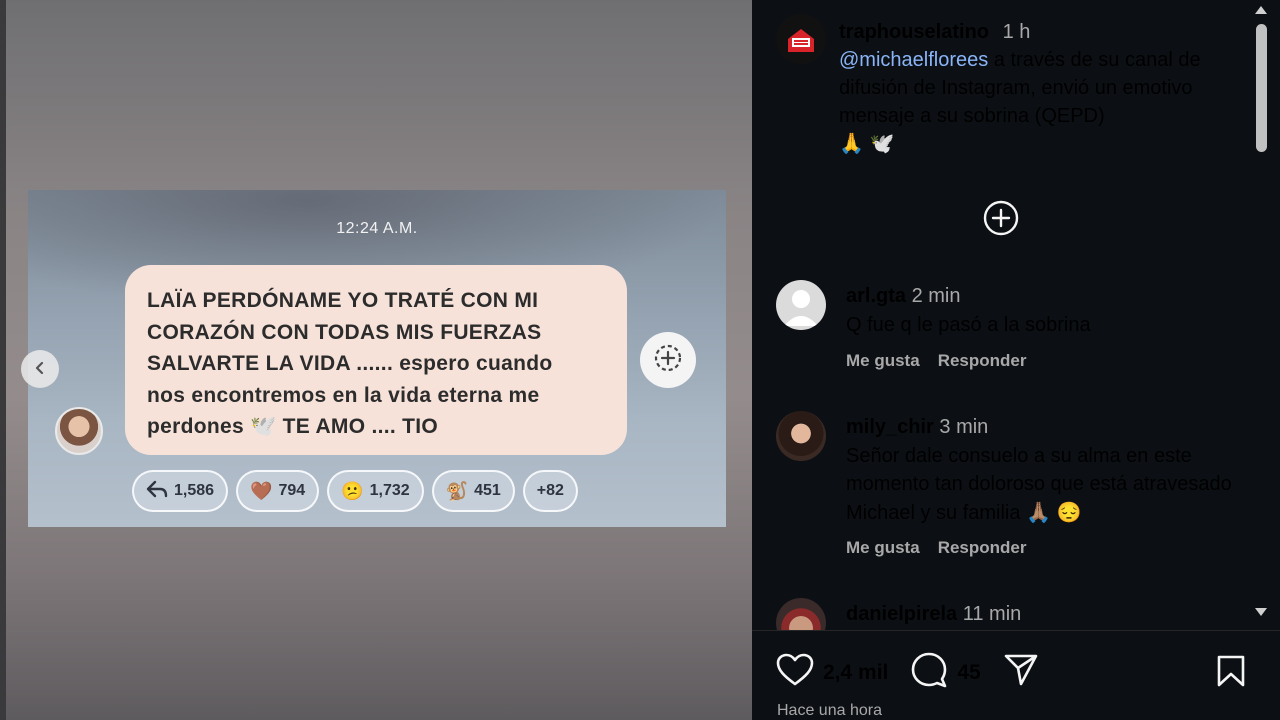 Image resolution: width=1280 pixels, height=720 pixels. What do you see at coordinates (913, 60) in the screenshot?
I see `caption-mention: @michaelflorees` at bounding box center [913, 60].